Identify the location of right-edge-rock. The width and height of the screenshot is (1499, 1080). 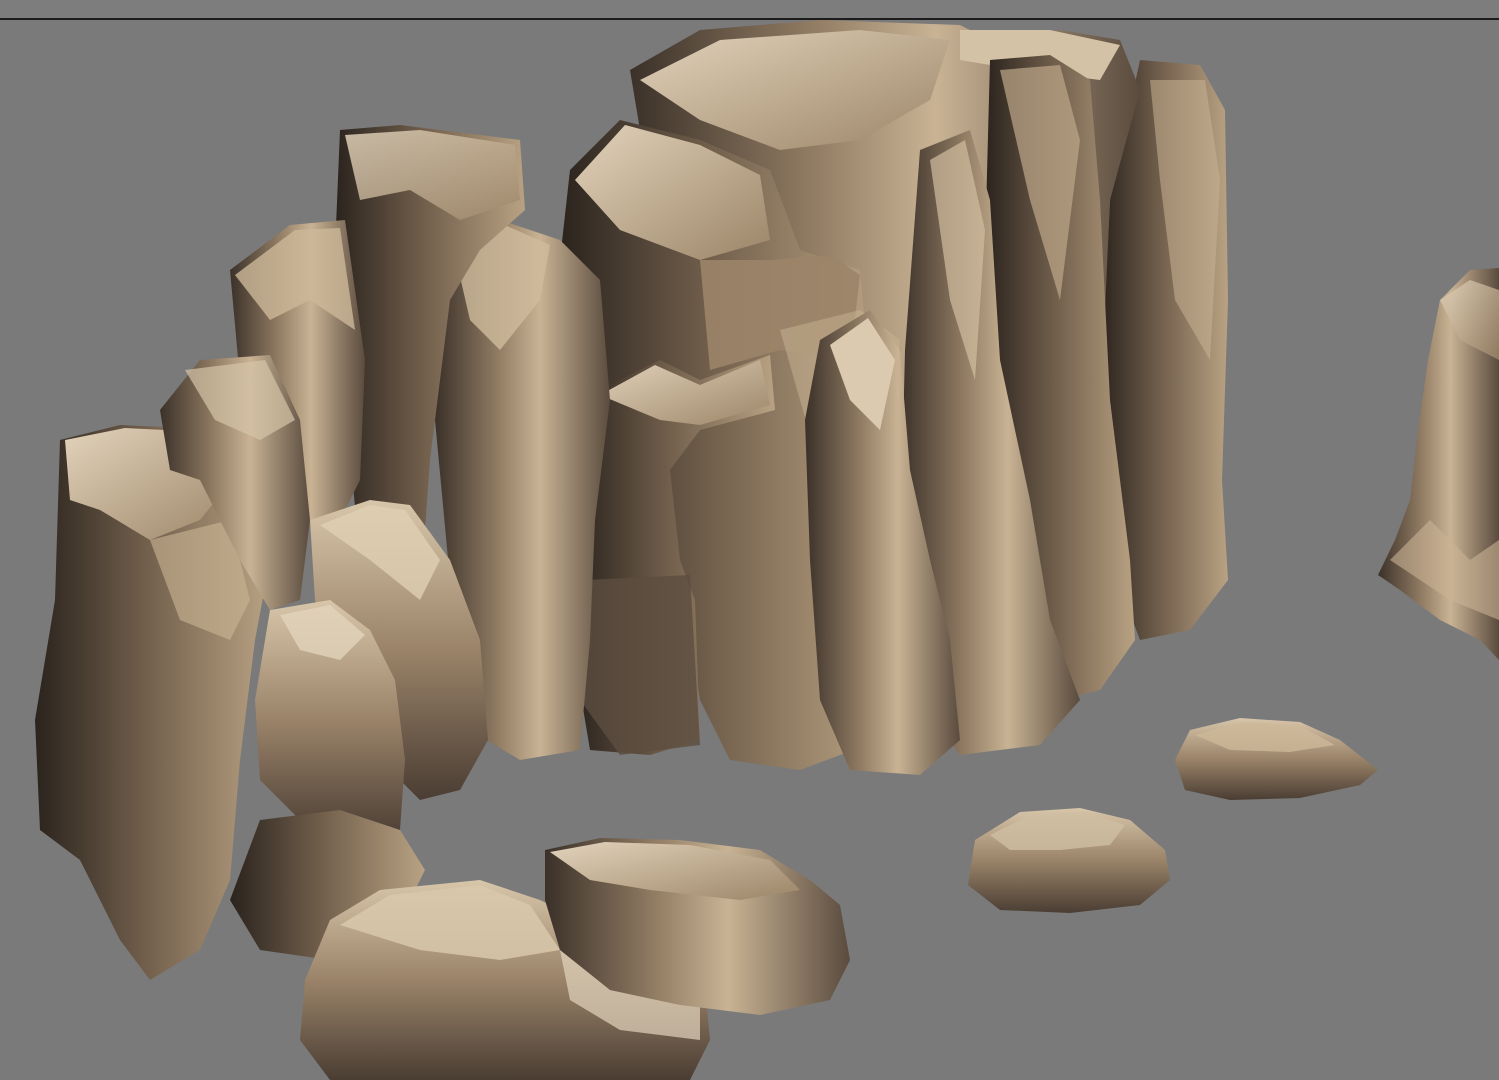
(1438, 464).